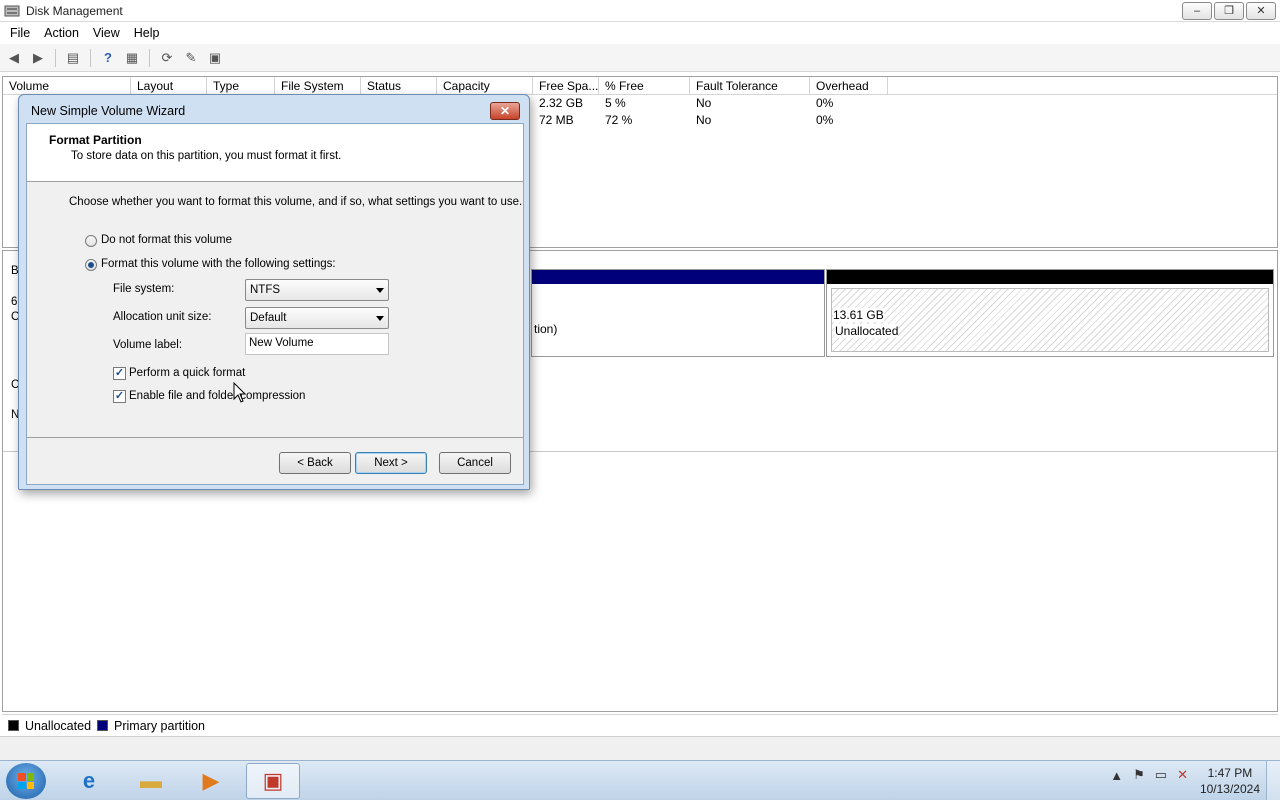  I want to click on legend-unallocated-swatch, so click(13, 725).